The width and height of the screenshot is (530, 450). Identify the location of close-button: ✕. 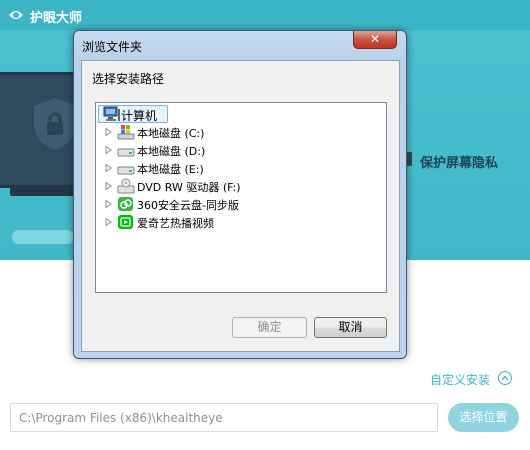
(375, 40).